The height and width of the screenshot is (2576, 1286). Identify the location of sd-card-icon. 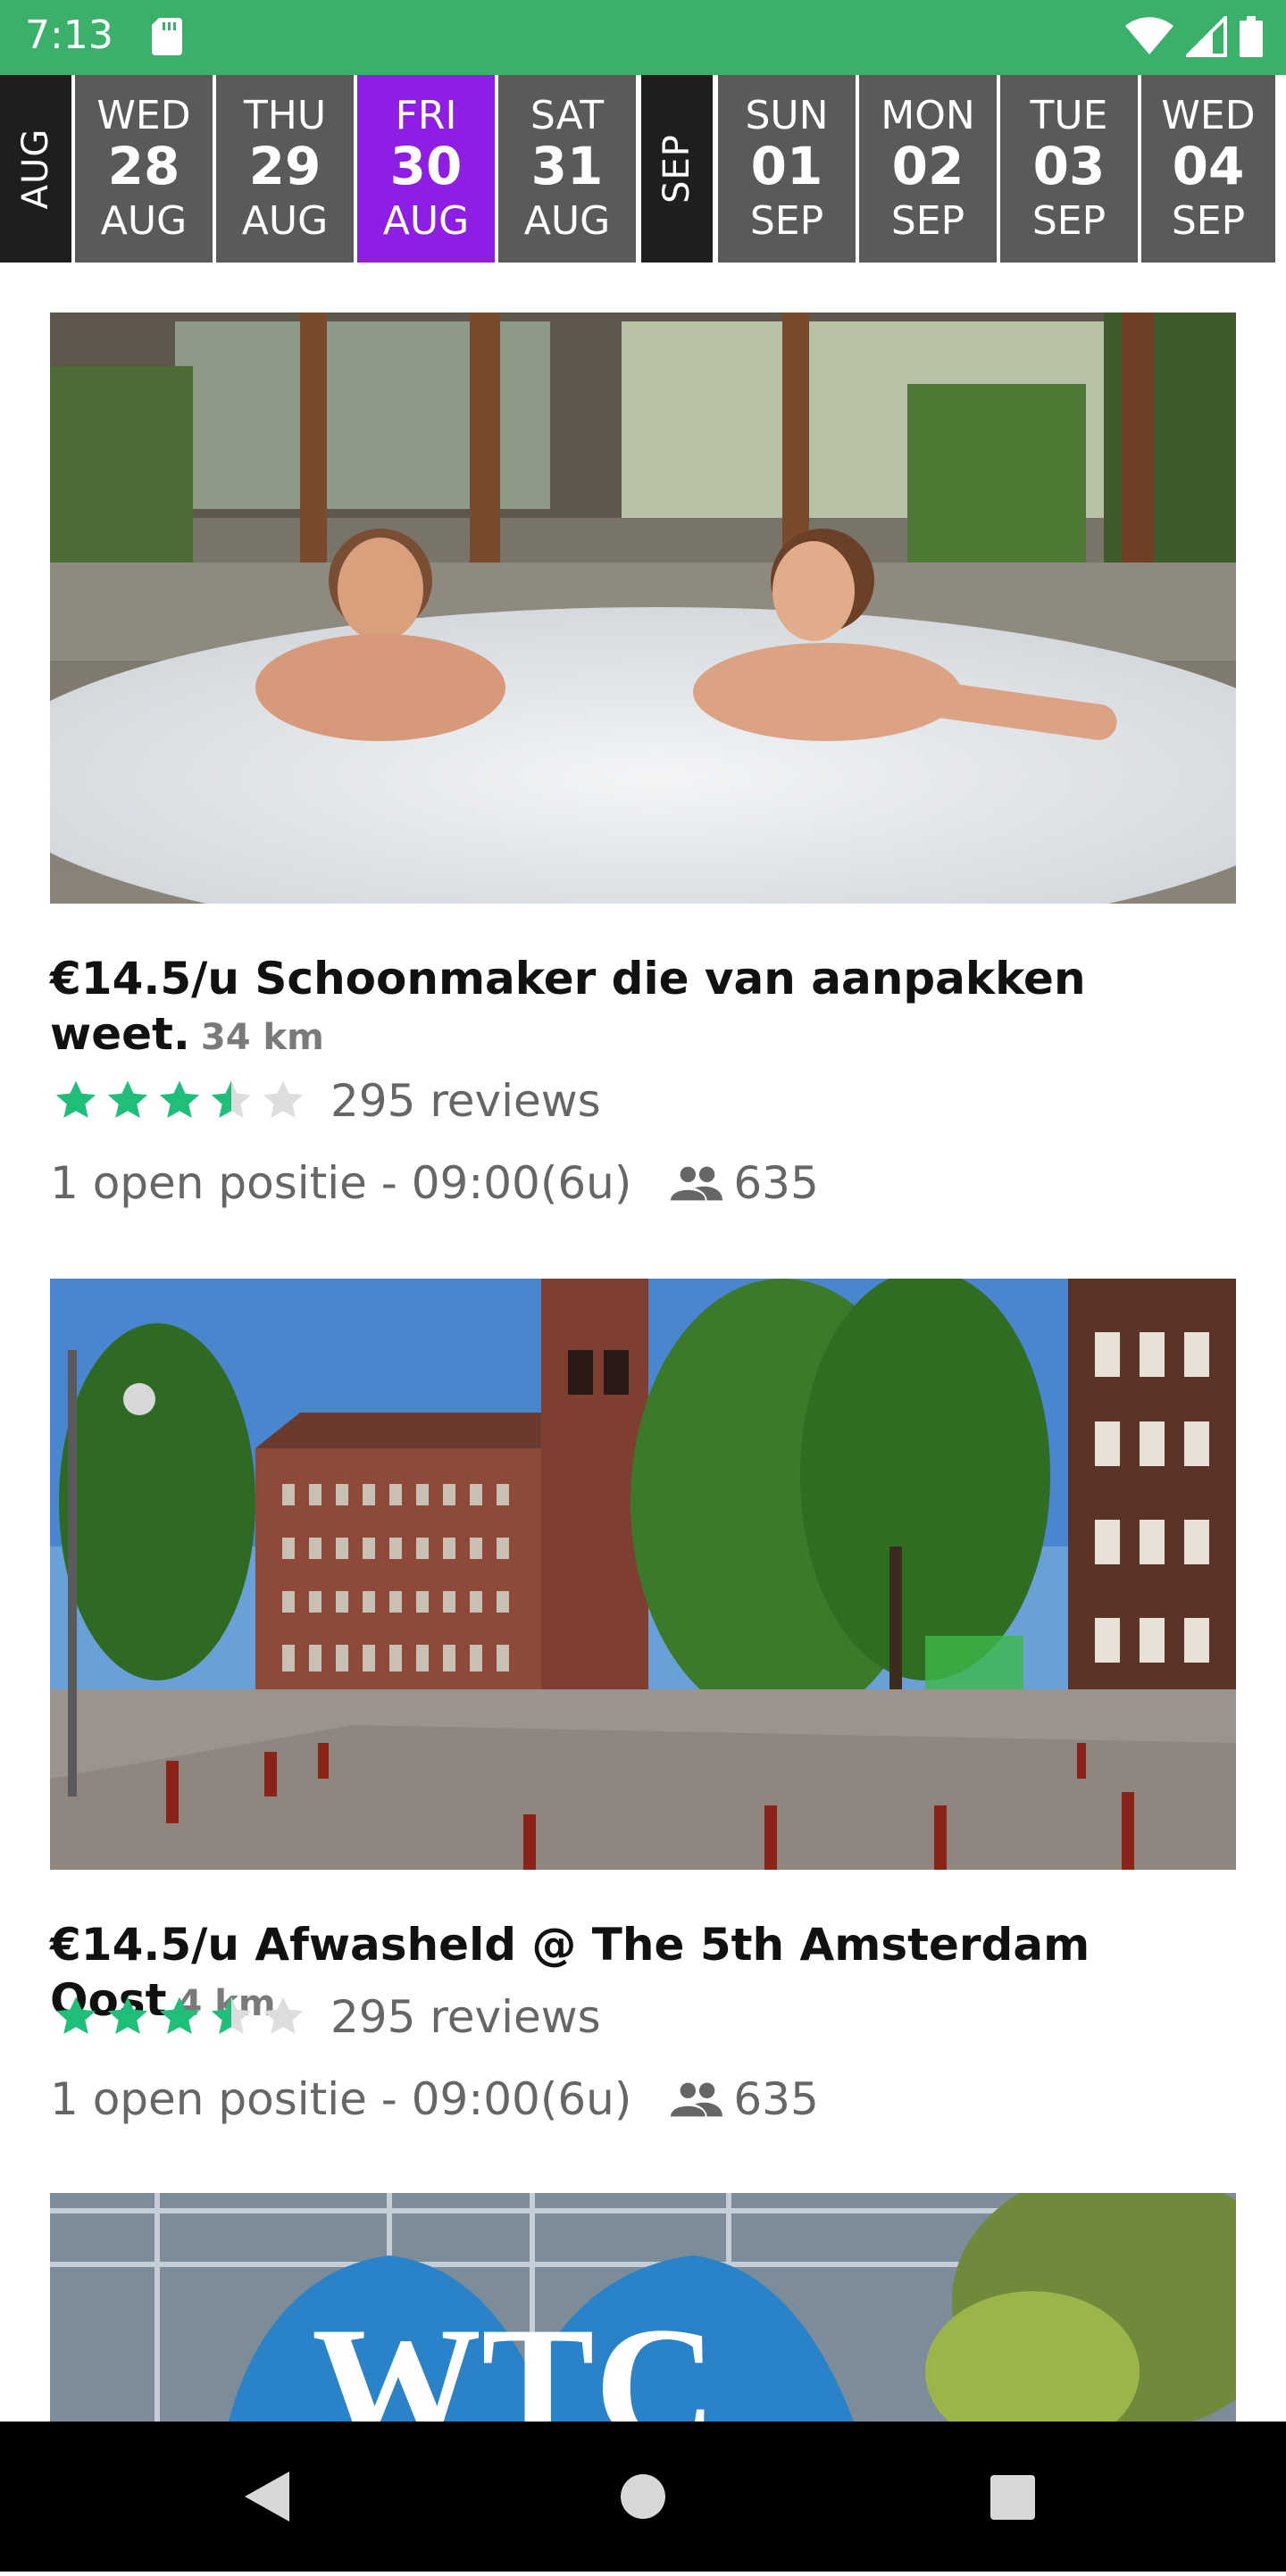
(167, 36).